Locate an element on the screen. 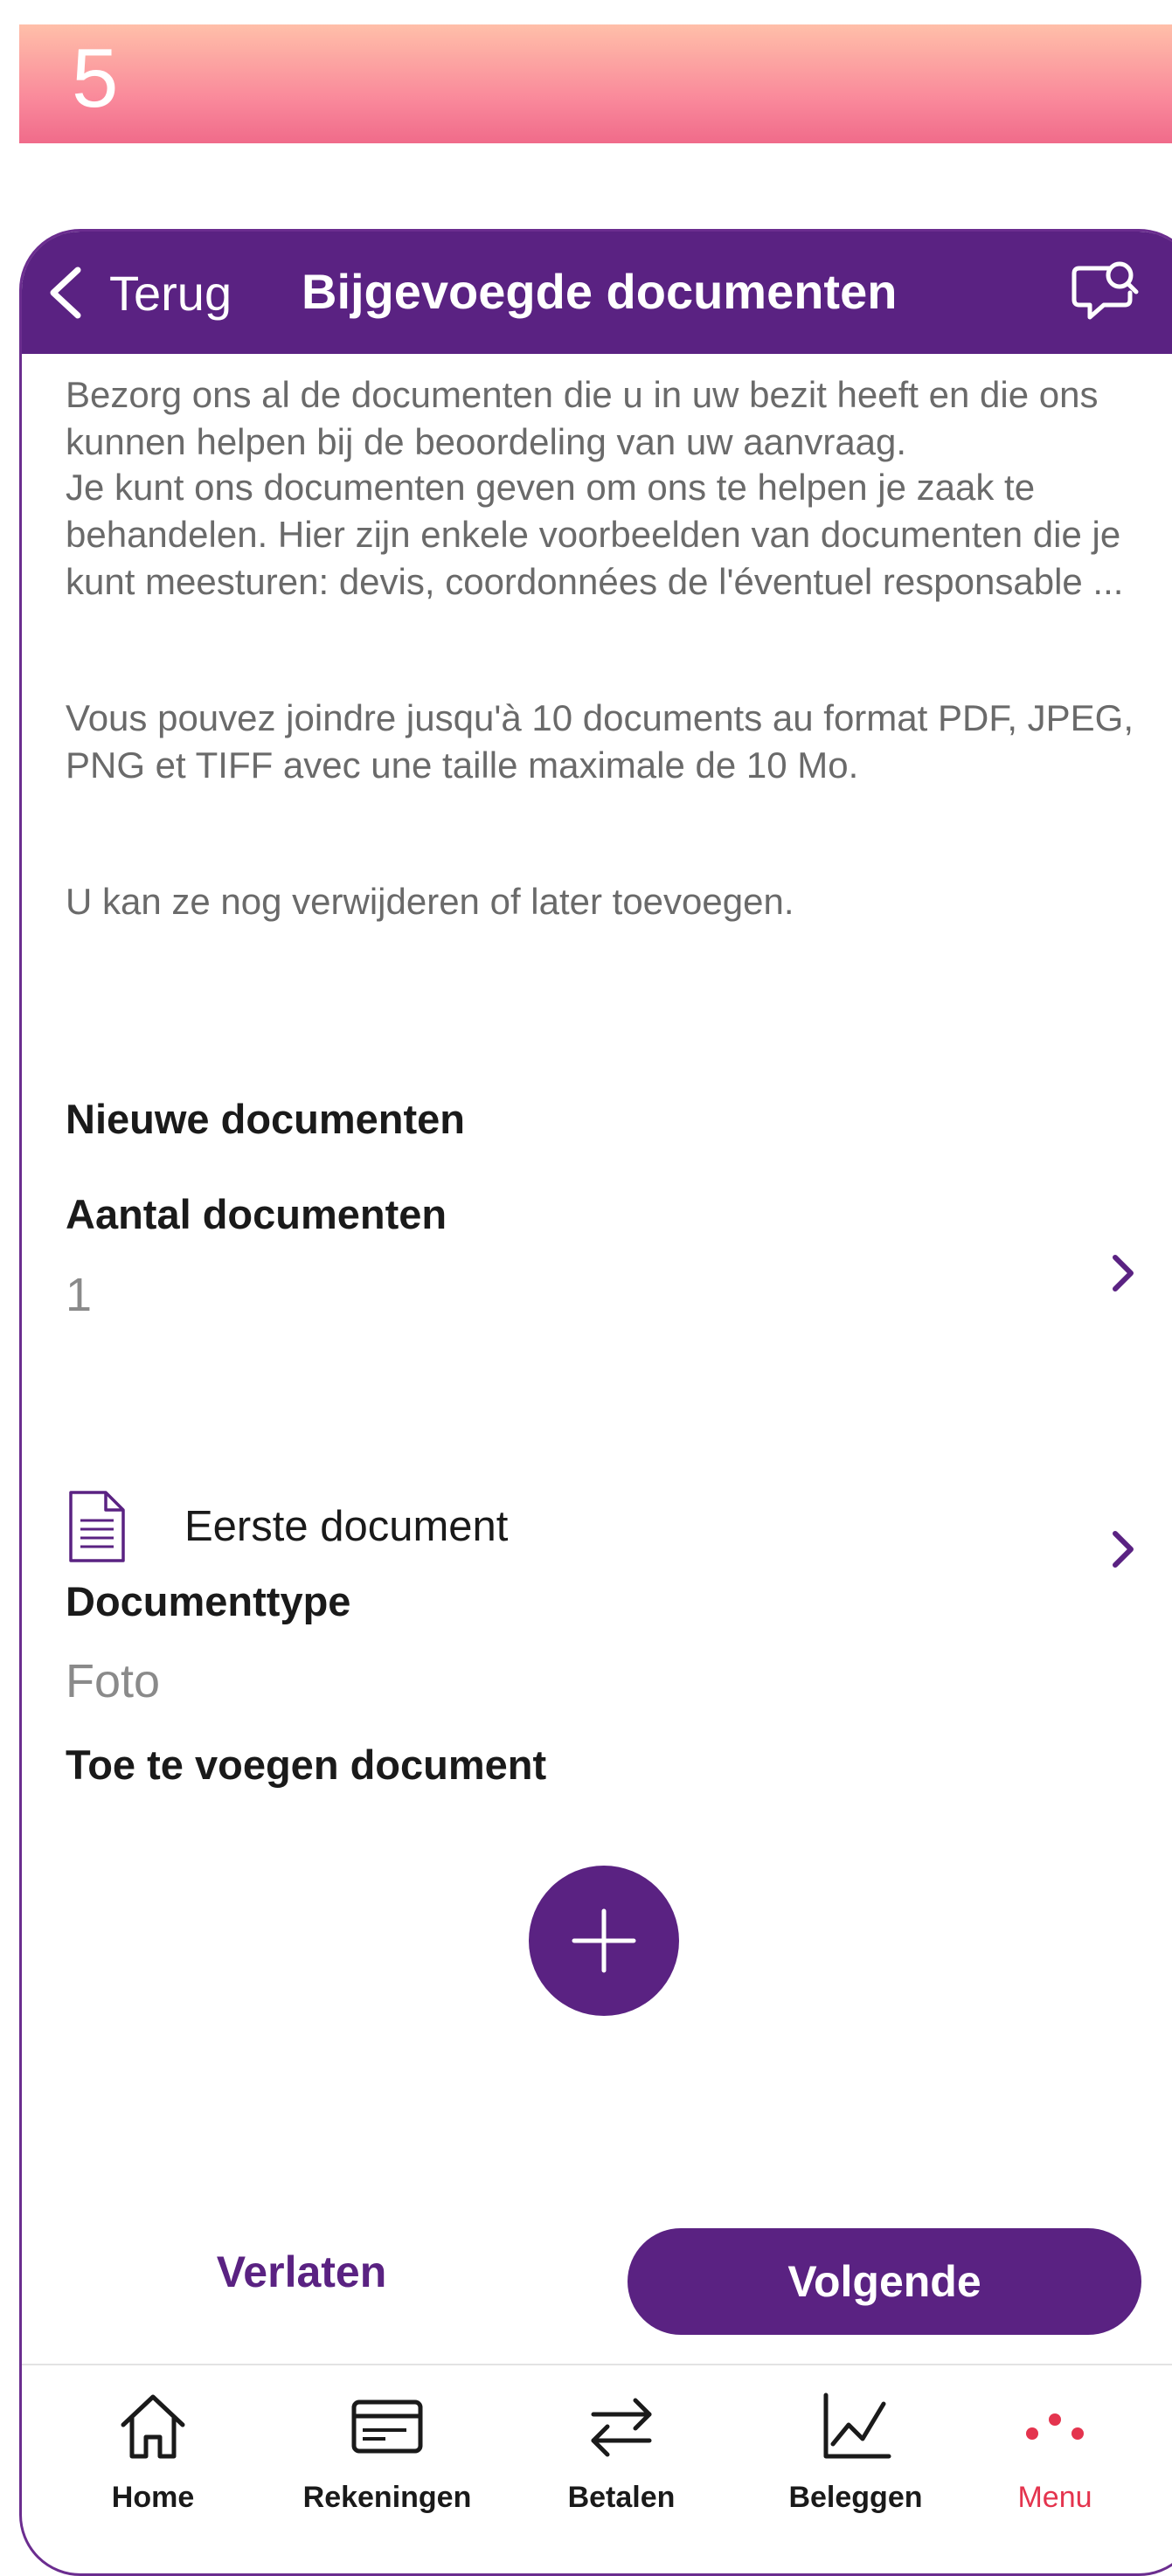 This screenshot has width=1172, height=2576. chat-search-icon is located at coordinates (1106, 291).